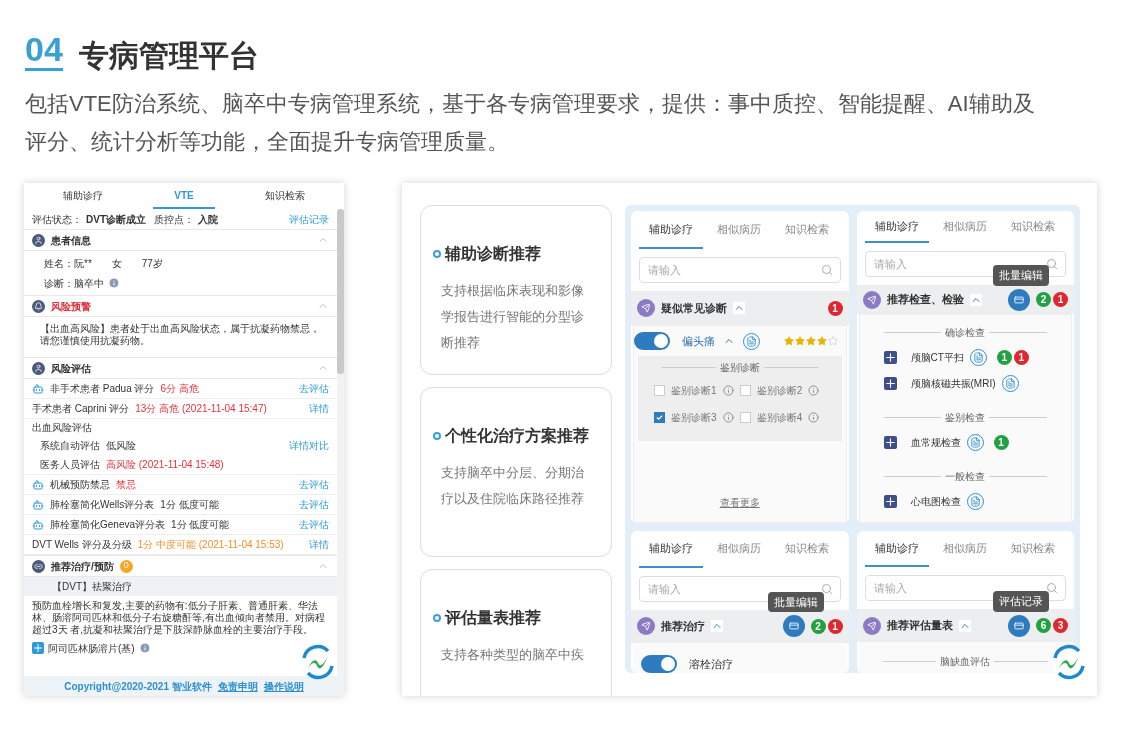 This screenshot has width=1127, height=748. Describe the element at coordinates (1043, 300) in the screenshot. I see `count-badge: 2` at that location.